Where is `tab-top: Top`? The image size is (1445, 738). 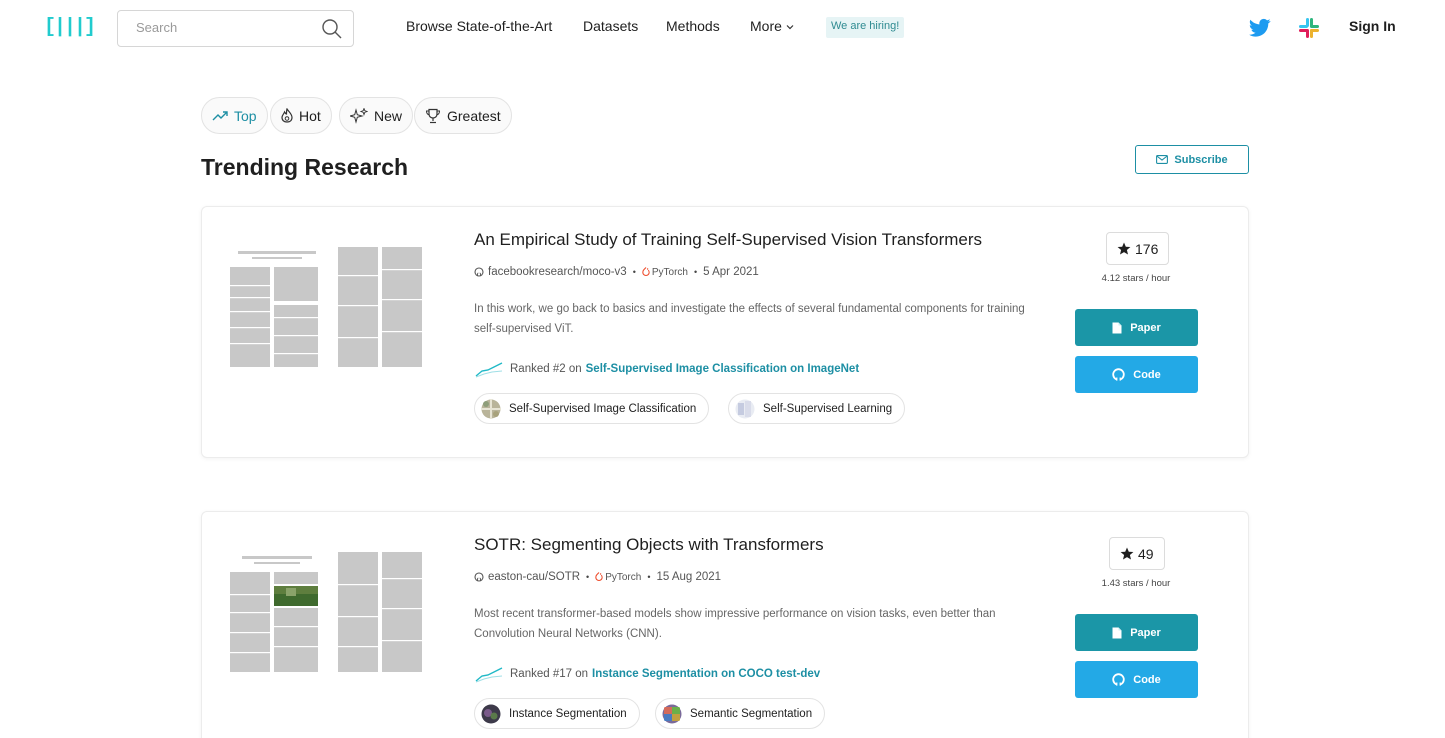
tab-top: Top is located at coordinates (234, 115).